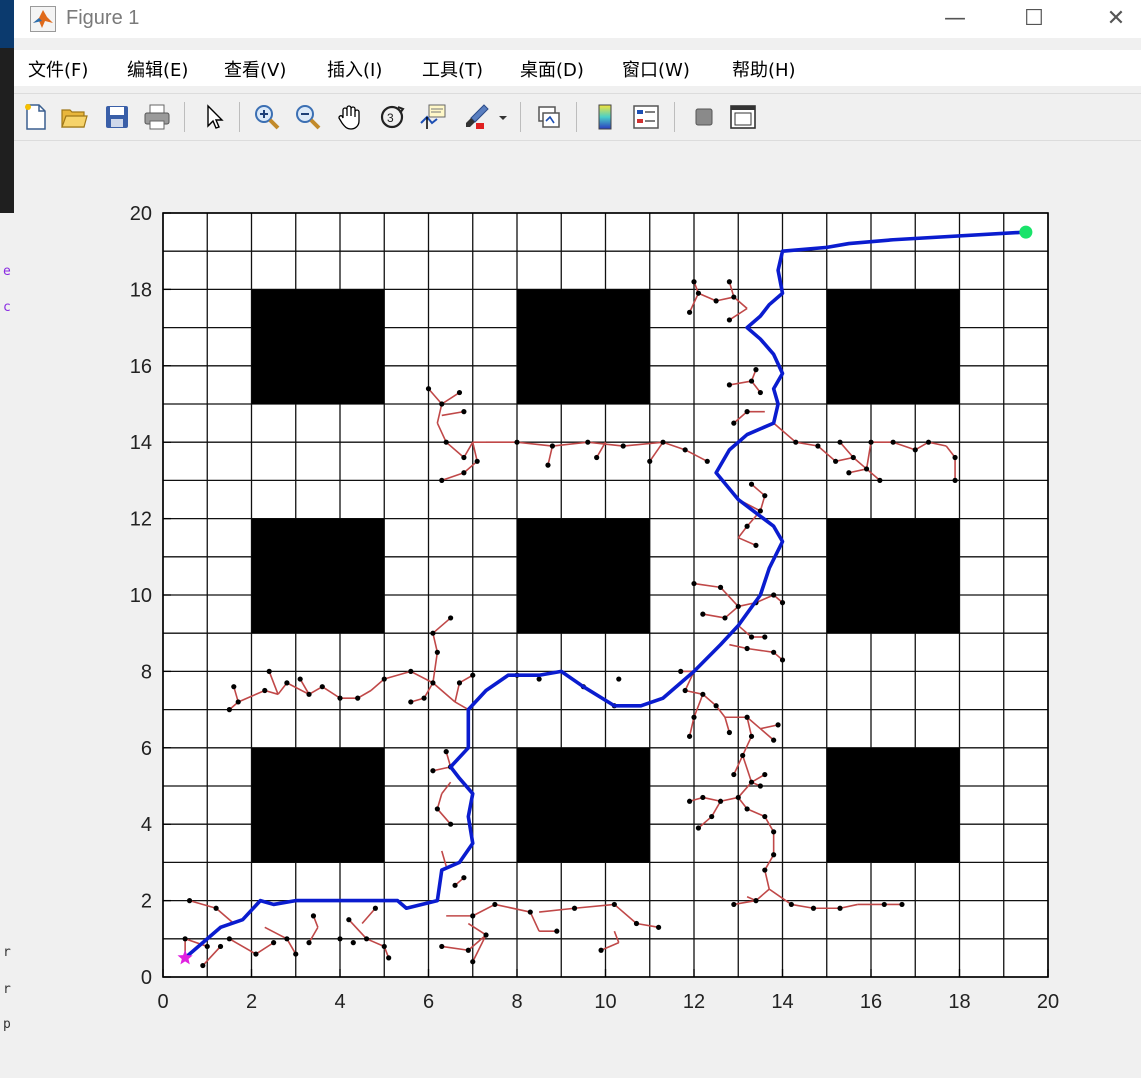 The width and height of the screenshot is (1141, 1078). What do you see at coordinates (141, 520) in the screenshot?
I see `y-tick-label: 12` at bounding box center [141, 520].